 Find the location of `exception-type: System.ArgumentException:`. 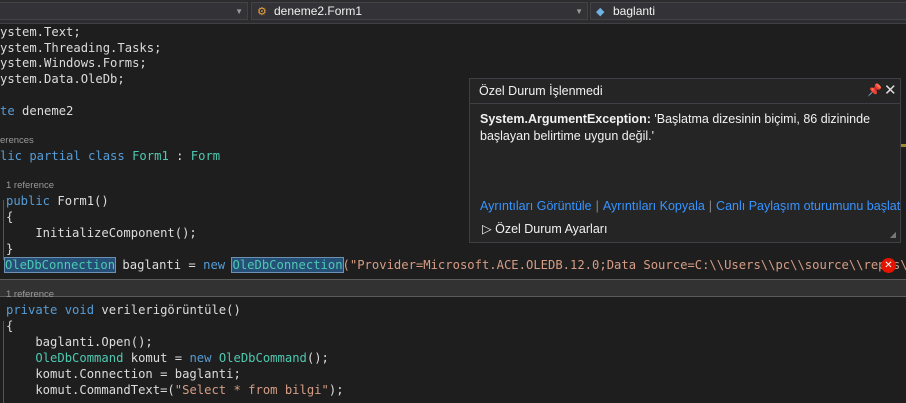

exception-type: System.ArgumentException: is located at coordinates (565, 119).